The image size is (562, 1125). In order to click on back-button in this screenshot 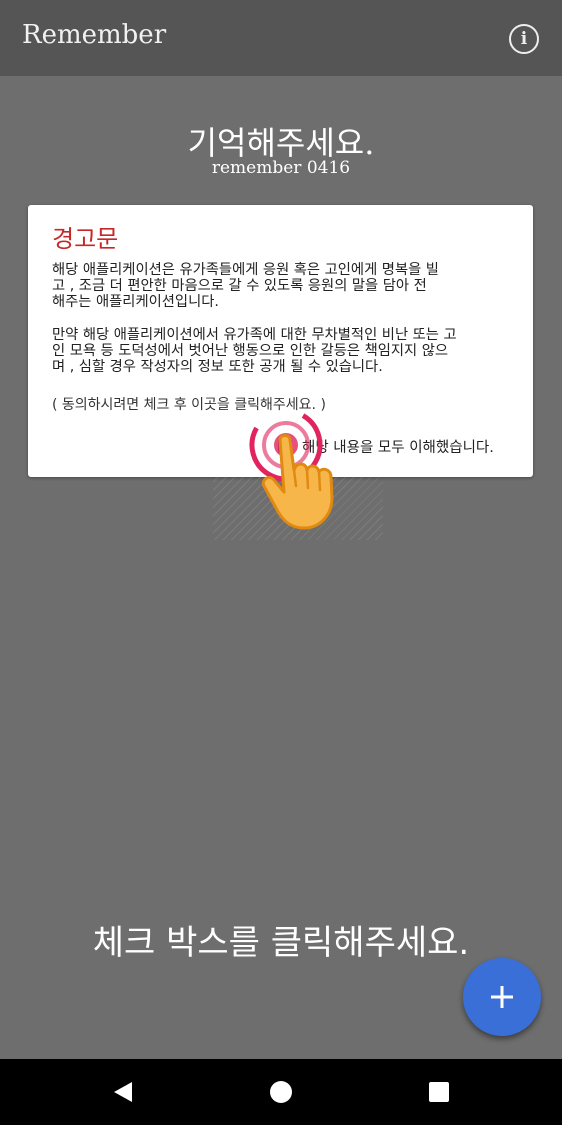, I will do `click(123, 1092)`.